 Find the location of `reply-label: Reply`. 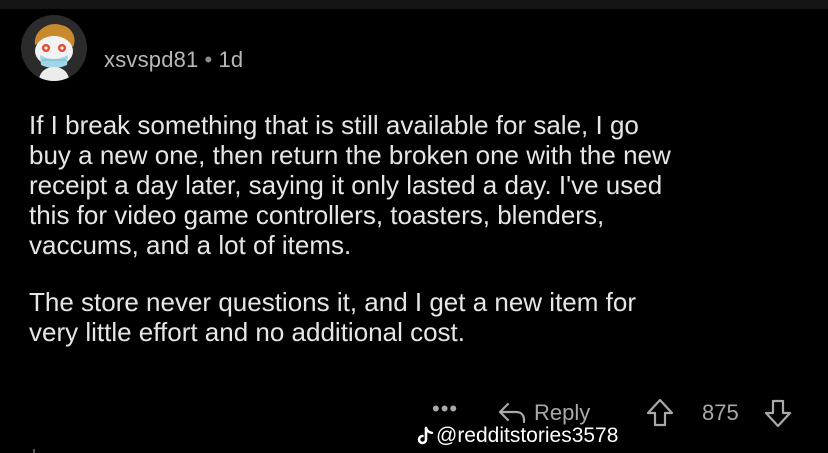

reply-label: Reply is located at coordinates (562, 412).